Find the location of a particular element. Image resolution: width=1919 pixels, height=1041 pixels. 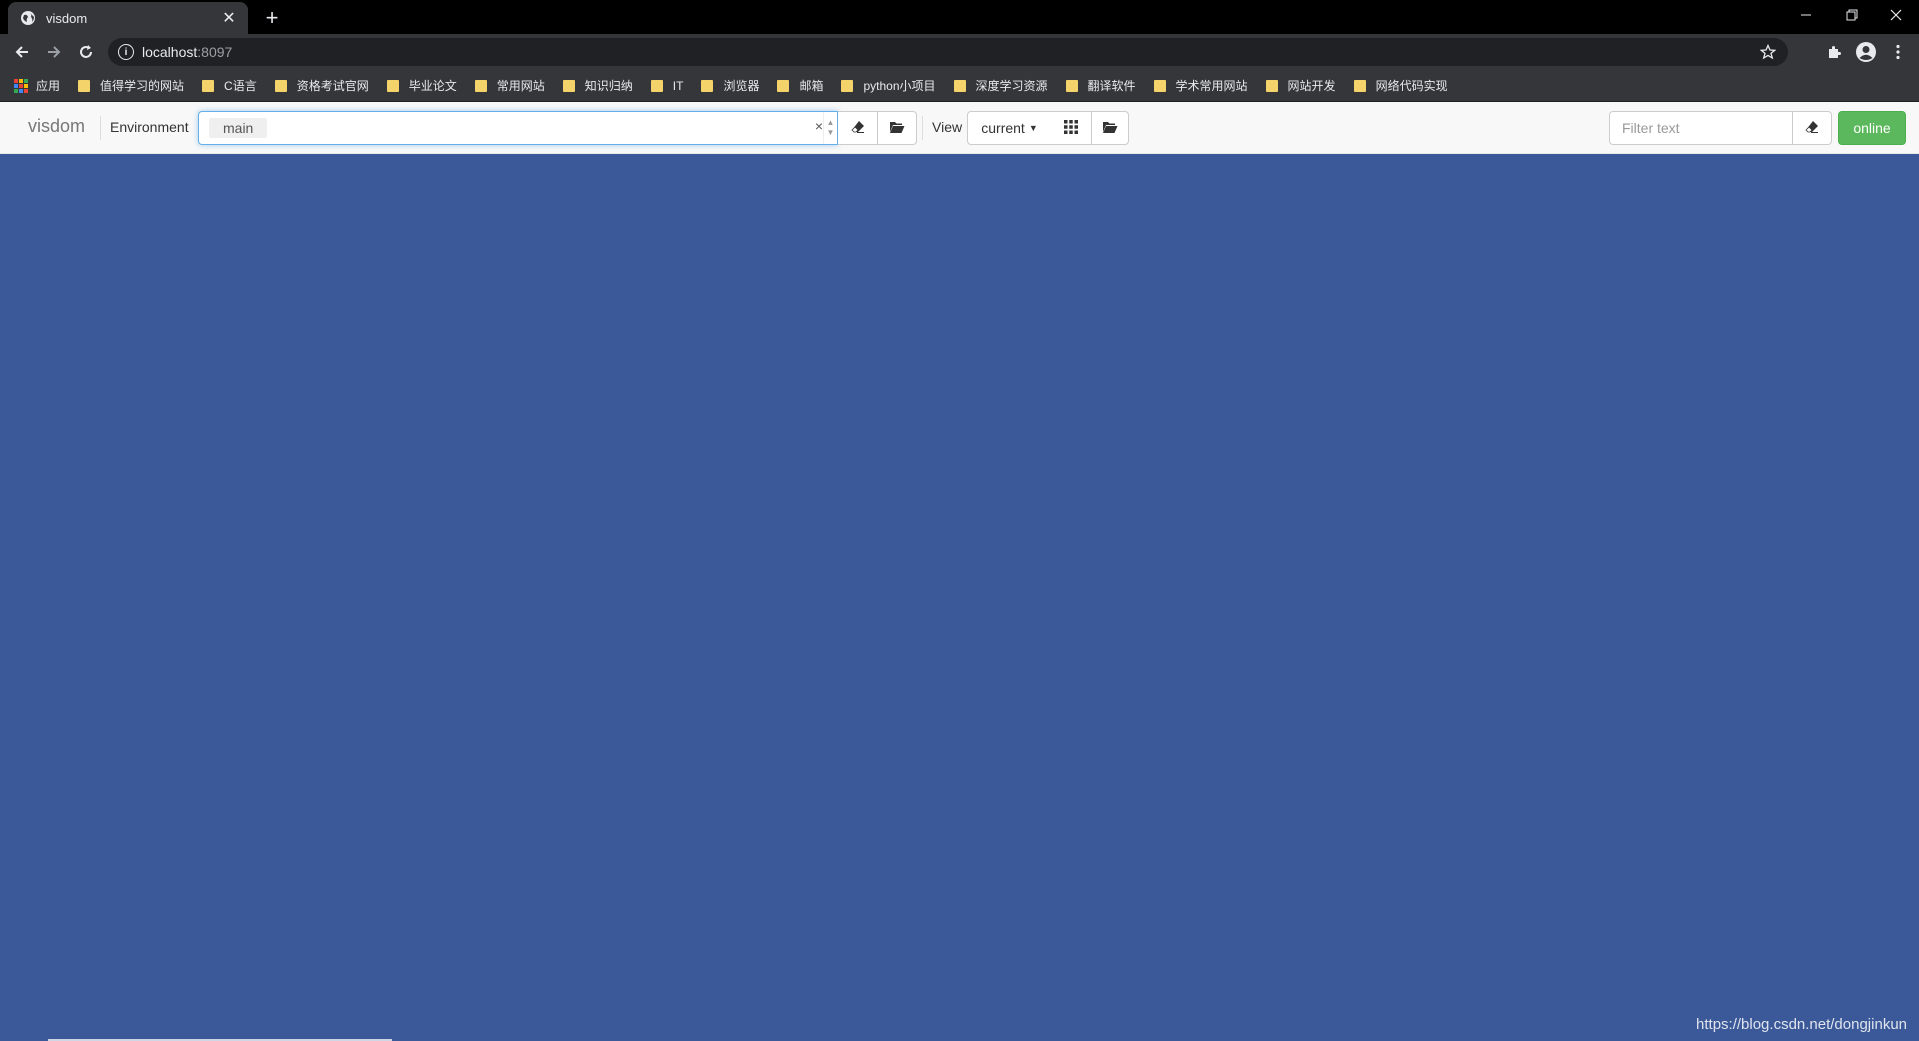

bookmark-folder: 知识归纳 is located at coordinates (597, 85).